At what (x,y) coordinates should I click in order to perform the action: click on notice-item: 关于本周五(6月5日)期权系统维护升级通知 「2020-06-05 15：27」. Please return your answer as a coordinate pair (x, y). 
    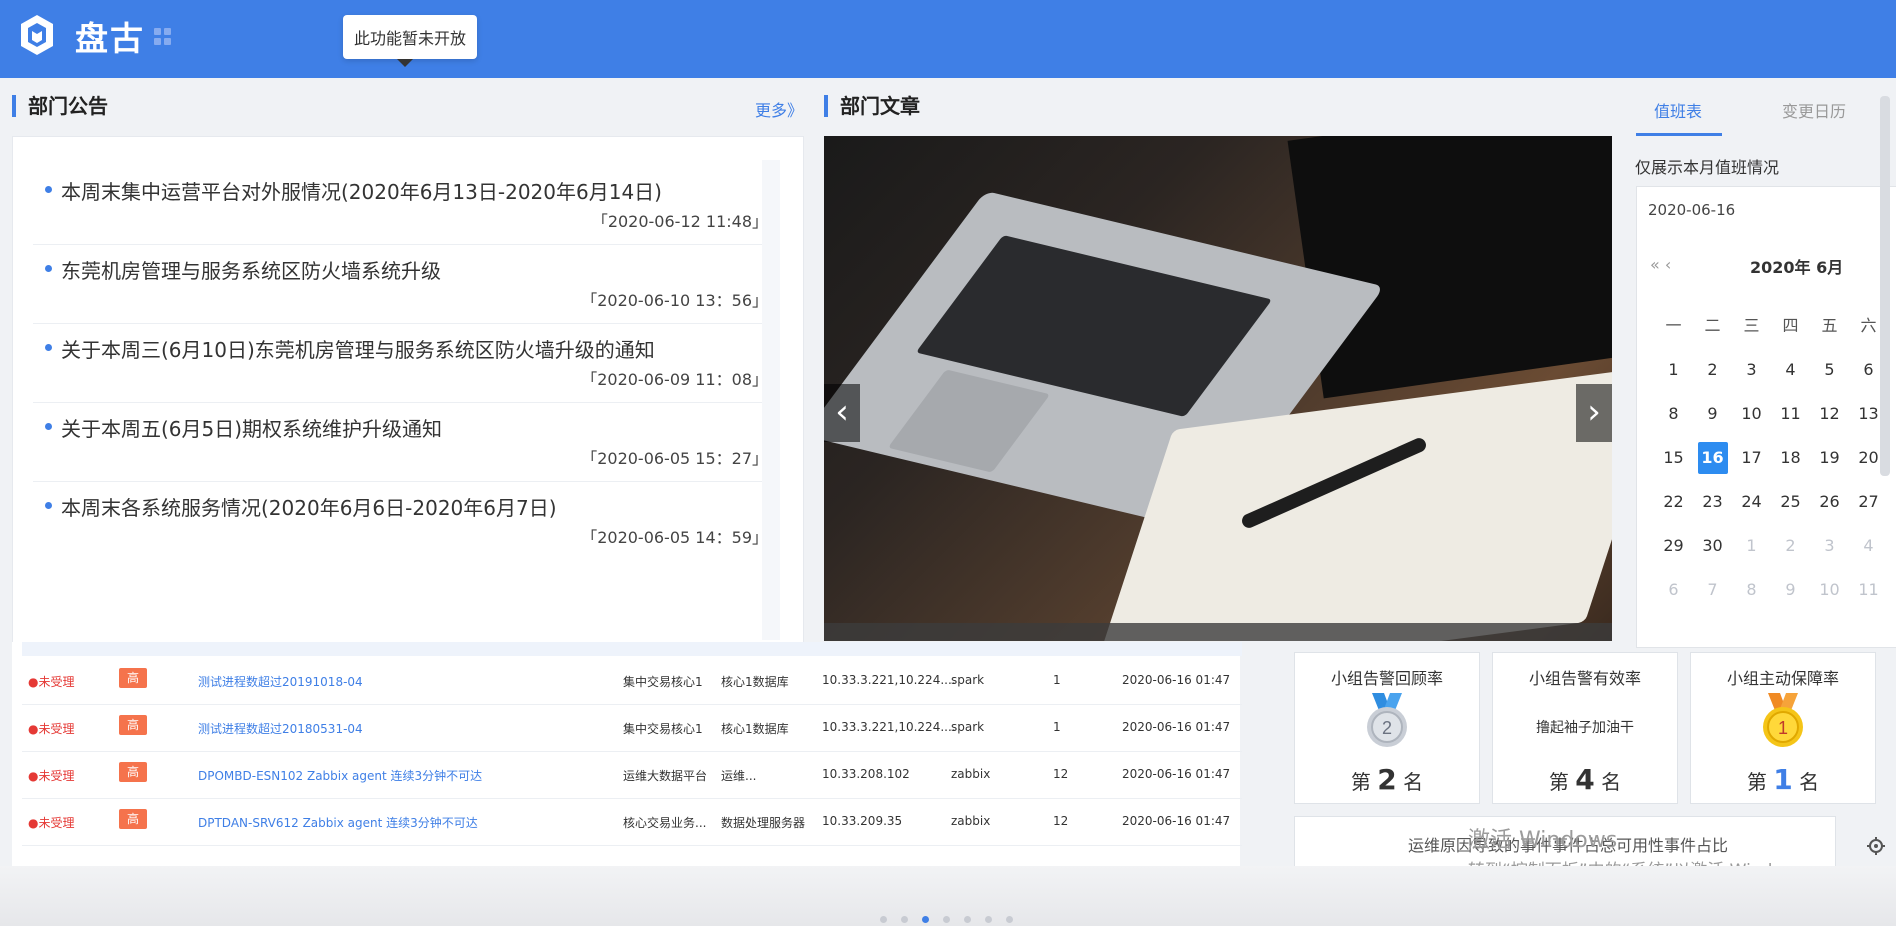
    Looking at the image, I should click on (400, 442).